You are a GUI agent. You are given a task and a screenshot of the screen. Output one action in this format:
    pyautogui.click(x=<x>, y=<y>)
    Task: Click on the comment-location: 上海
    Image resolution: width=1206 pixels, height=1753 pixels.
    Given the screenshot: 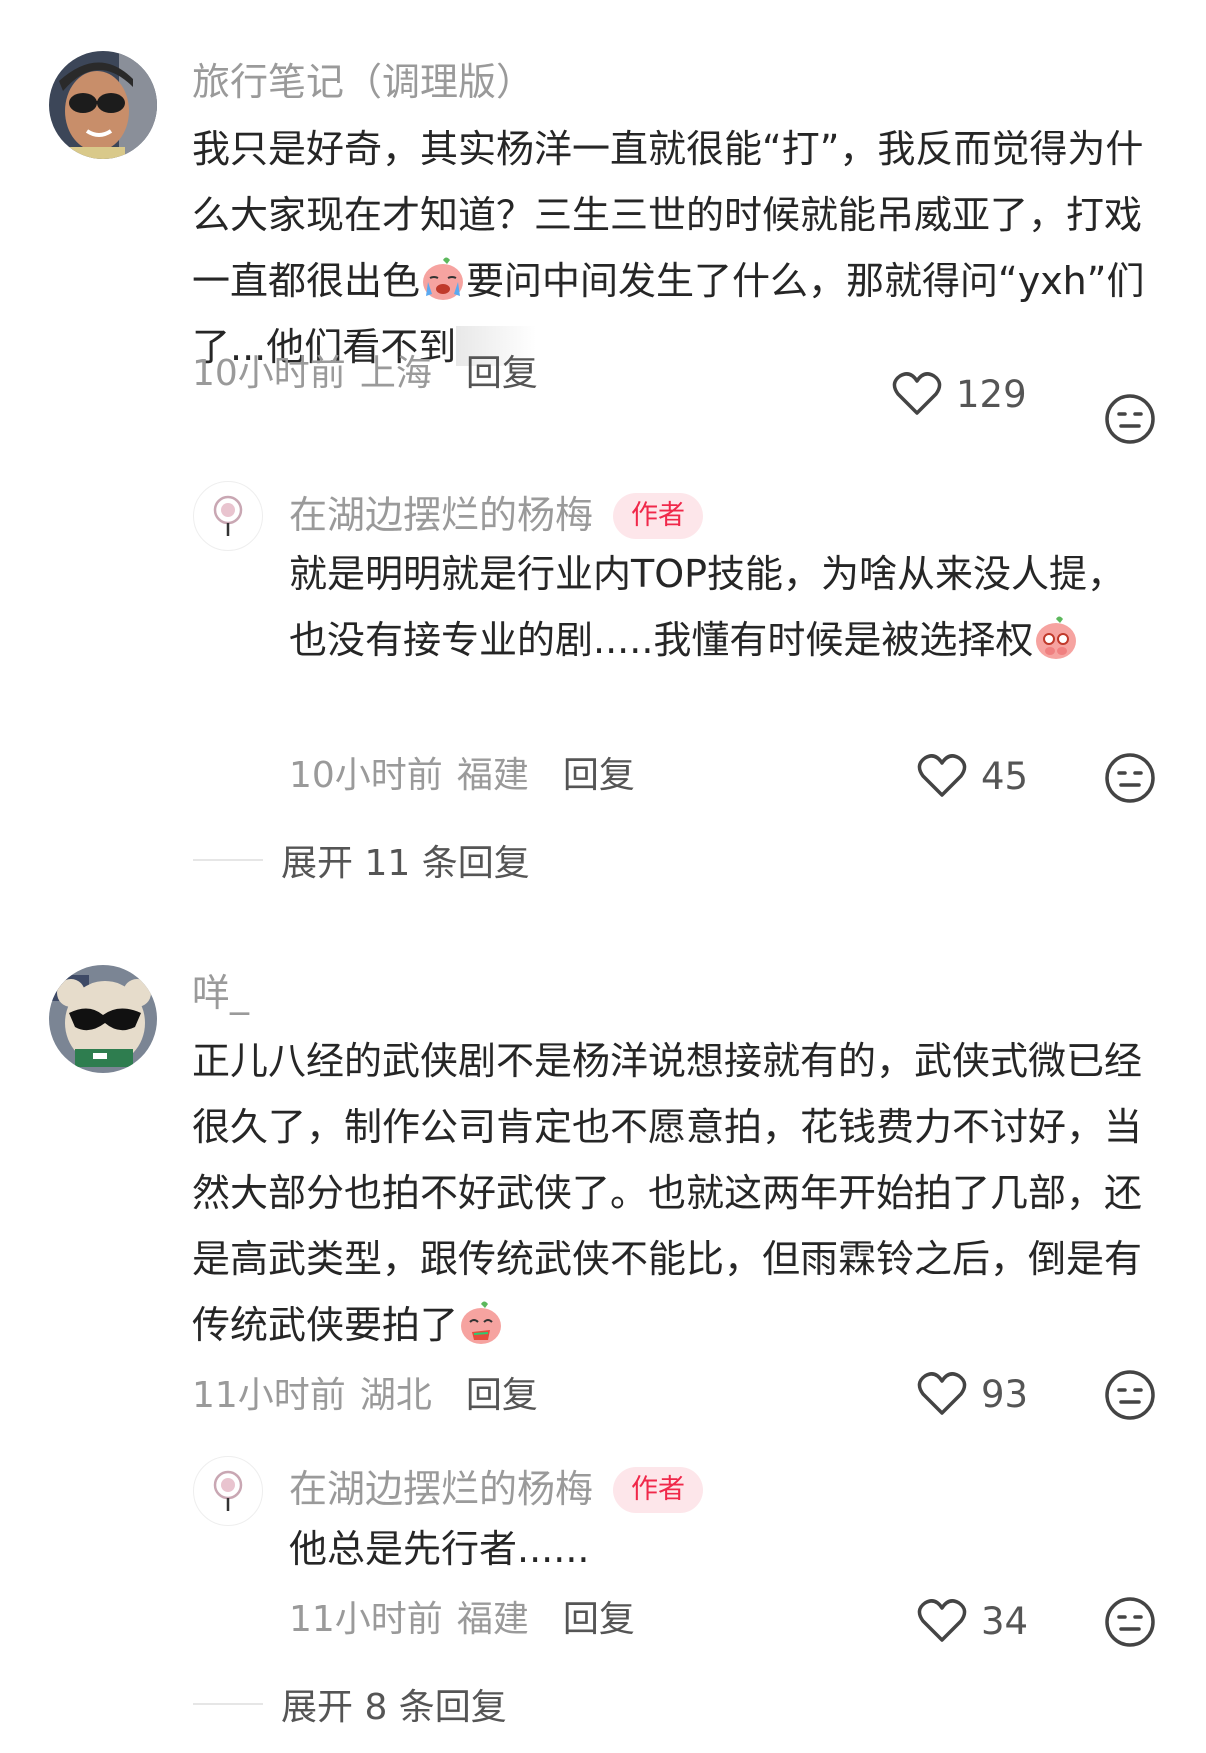 What is the action you would take?
    pyautogui.click(x=395, y=373)
    